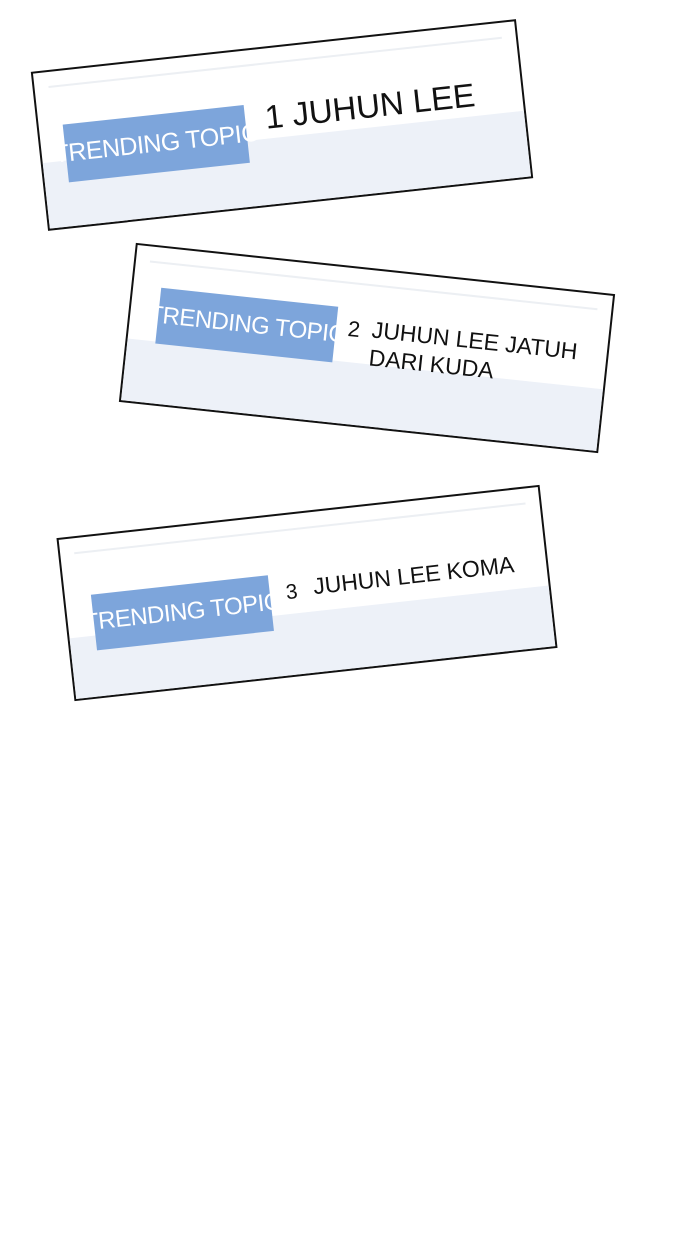 The width and height of the screenshot is (700, 1240). I want to click on card-top-divider, so click(300, 528).